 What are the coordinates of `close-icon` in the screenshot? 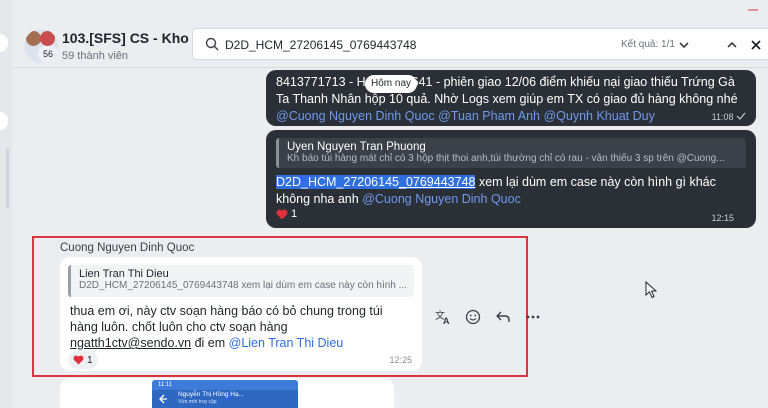 It's located at (756, 45).